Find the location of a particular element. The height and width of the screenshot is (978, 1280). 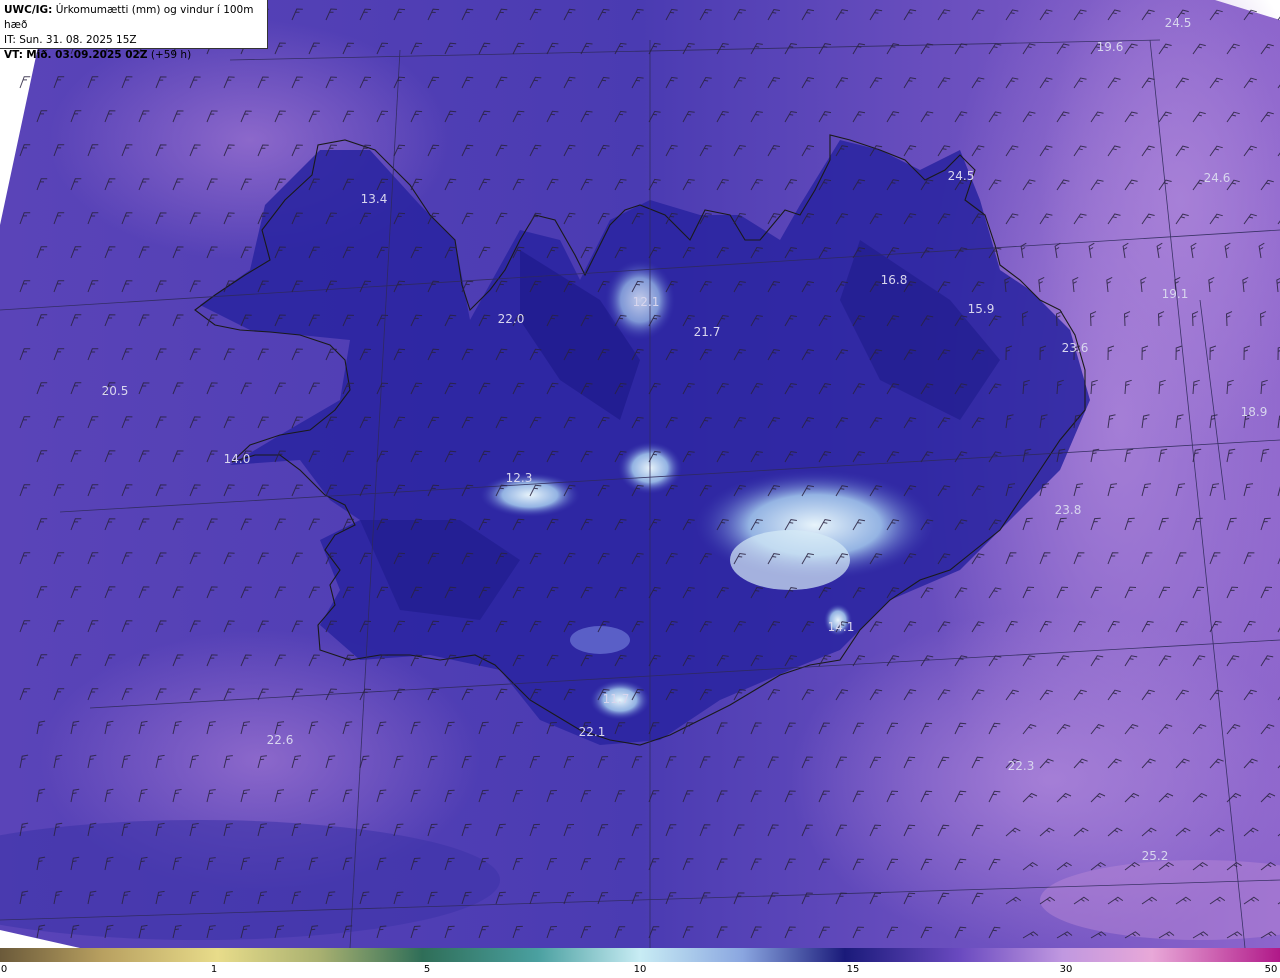

value-label: 13.4 is located at coordinates (374, 199).